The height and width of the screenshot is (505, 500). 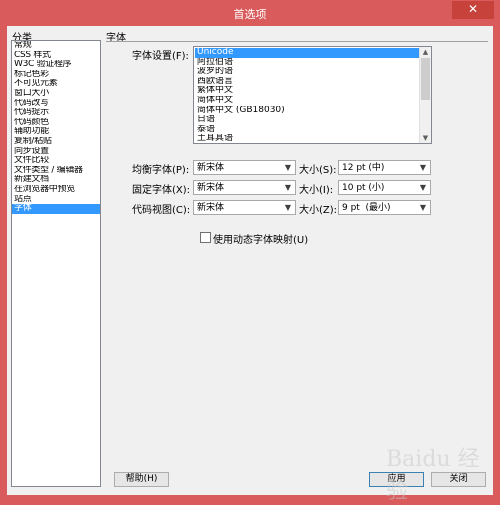 I want to click on title-bar: 首选项 ✕, so click(x=250, y=13).